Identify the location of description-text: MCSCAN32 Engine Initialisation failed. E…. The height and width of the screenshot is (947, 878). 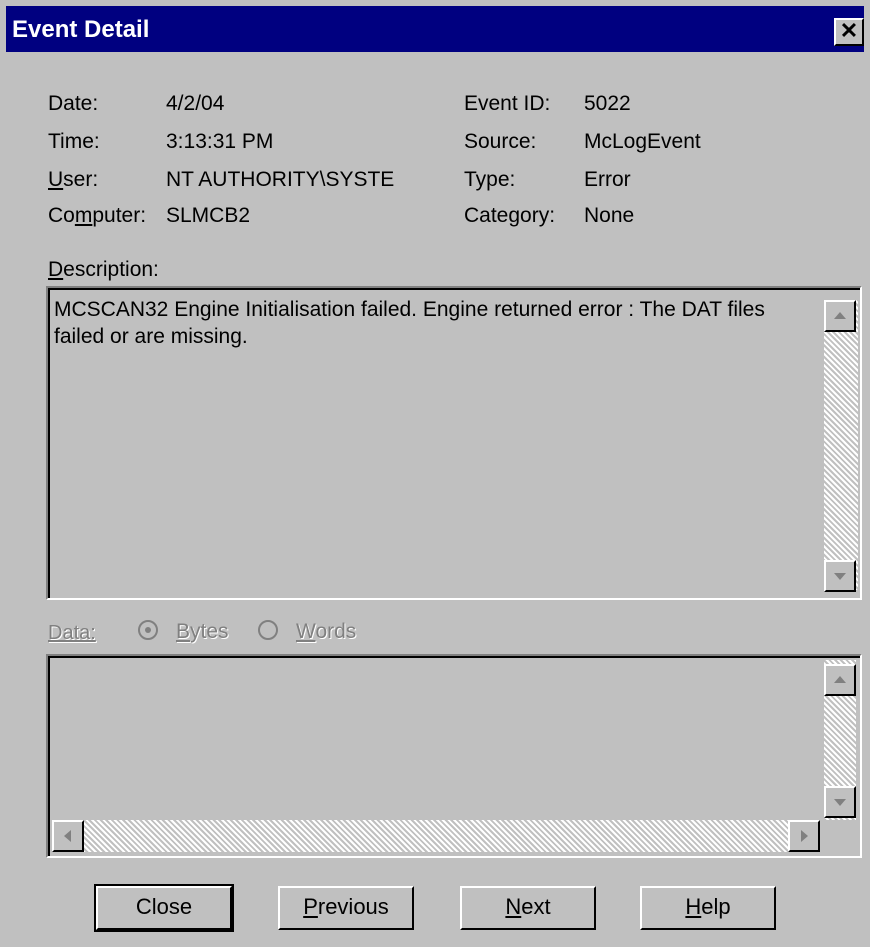
(409, 323).